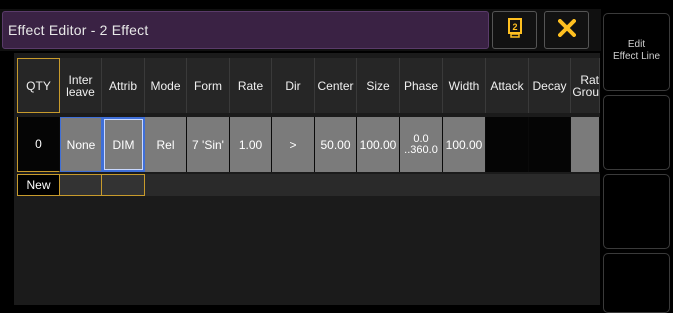 This screenshot has height=313, width=673. Describe the element at coordinates (38, 85) in the screenshot. I see `col-header-qty: QTY` at that location.